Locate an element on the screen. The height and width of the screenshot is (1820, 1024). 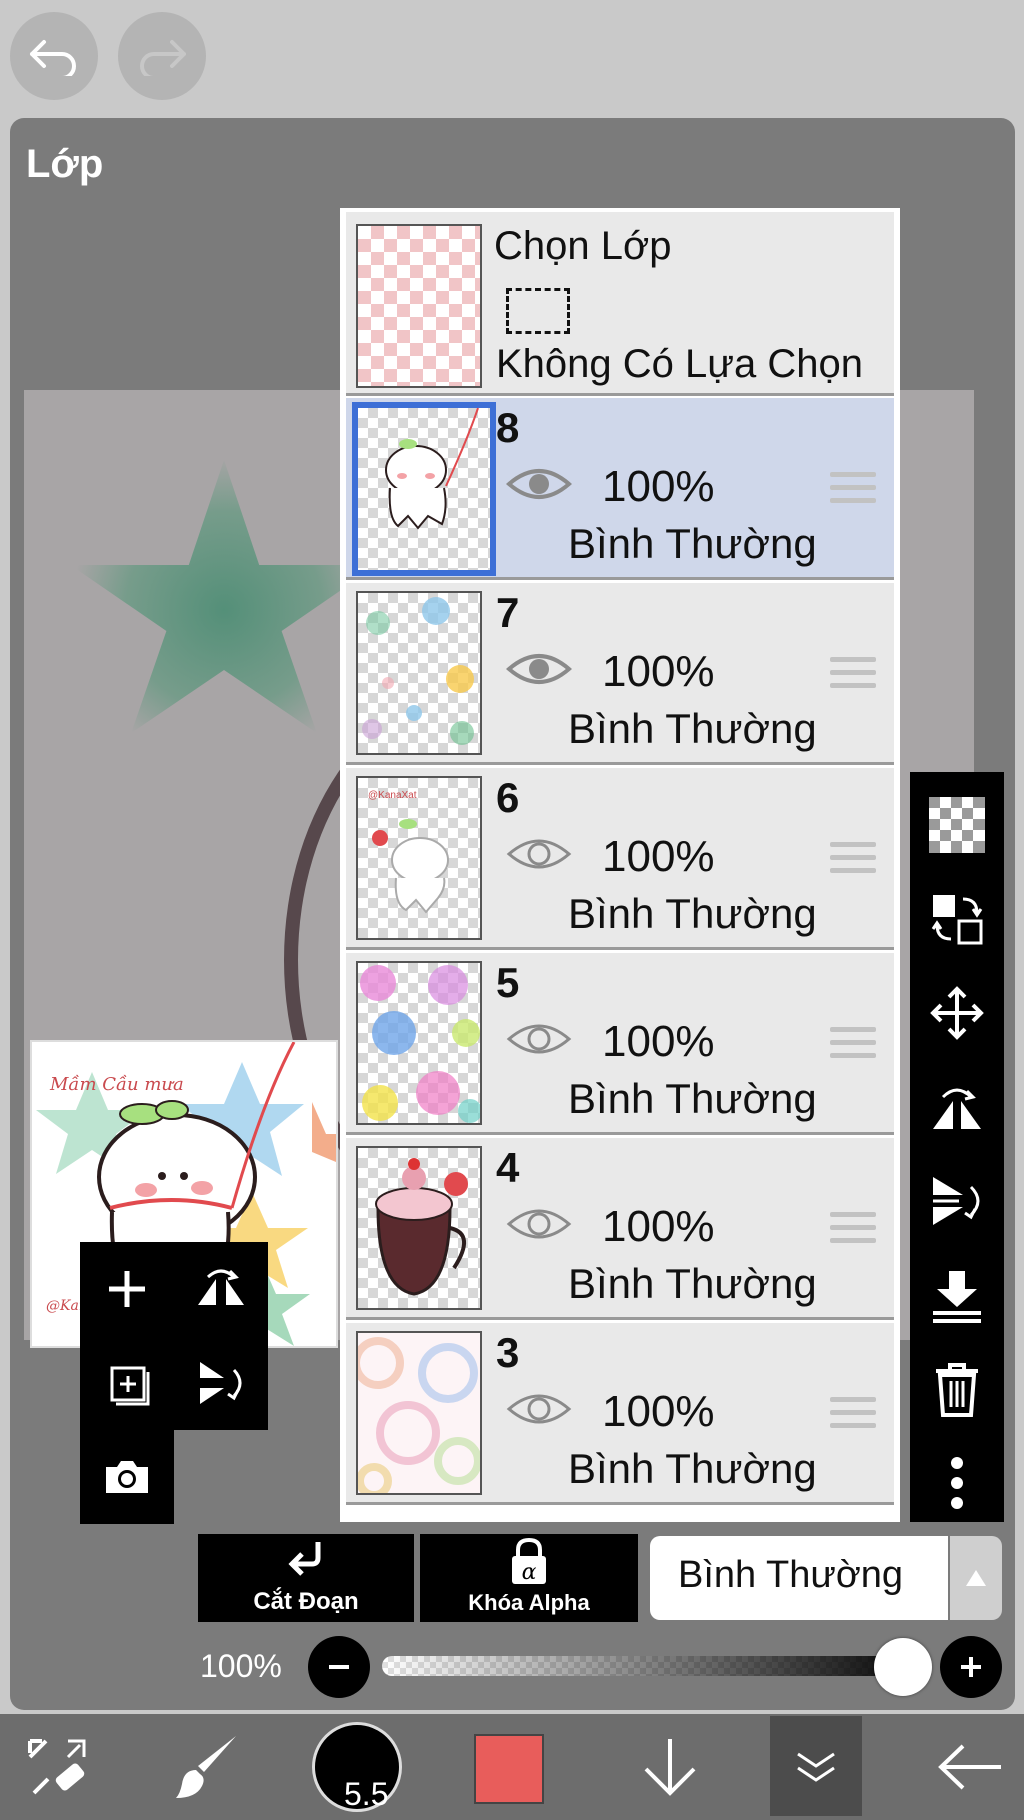
add-layer-button is located at coordinates (127, 1289).